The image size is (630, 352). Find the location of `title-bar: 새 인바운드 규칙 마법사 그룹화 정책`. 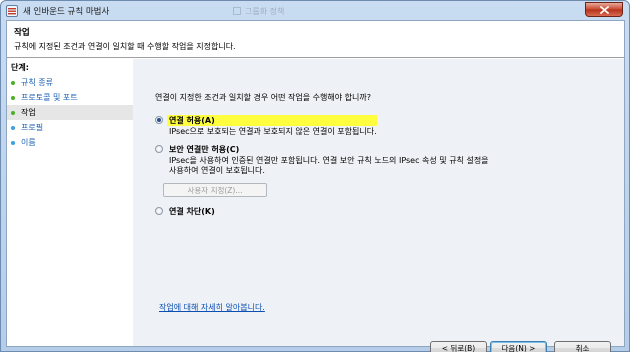

title-bar: 새 인바운드 규칙 마법사 그룹화 정책 is located at coordinates (315, 10).